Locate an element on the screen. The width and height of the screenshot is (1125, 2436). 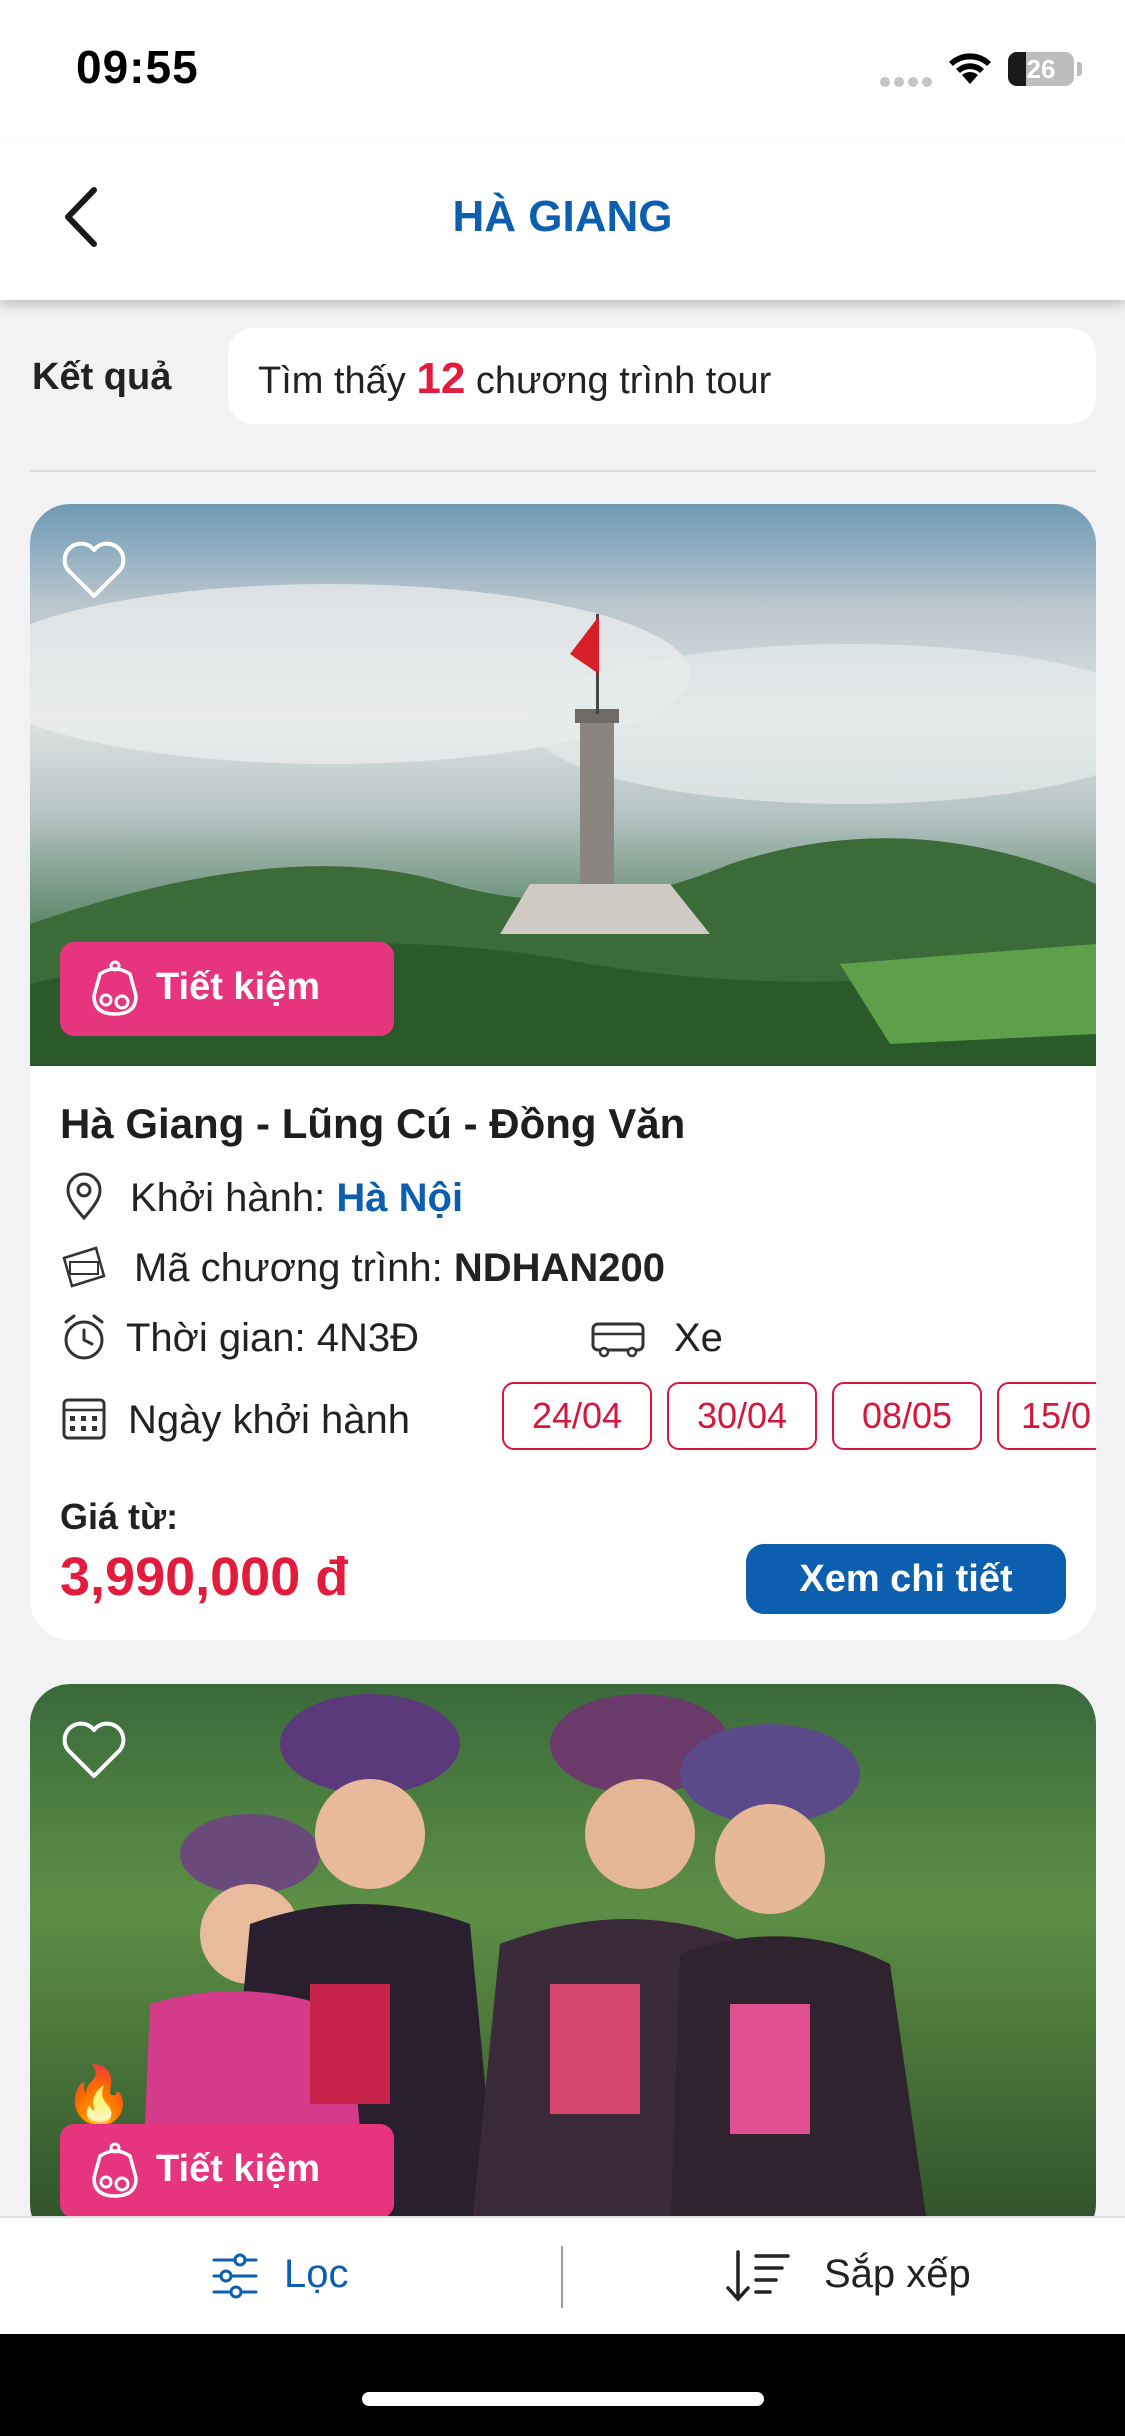
duration-text: Thời gian: 4N3Đ is located at coordinates (273, 1338).